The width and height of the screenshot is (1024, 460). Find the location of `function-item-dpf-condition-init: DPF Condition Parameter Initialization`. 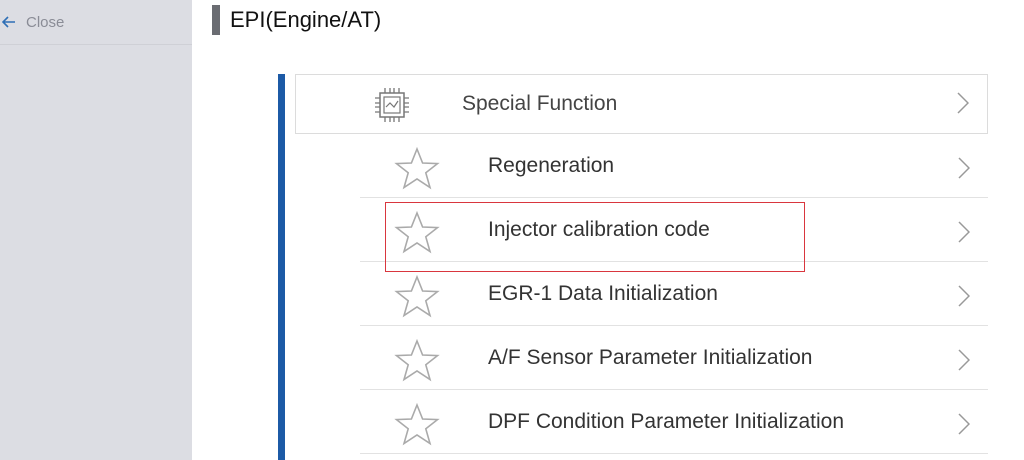

function-item-dpf-condition-init: DPF Condition Parameter Initialization is located at coordinates (674, 422).